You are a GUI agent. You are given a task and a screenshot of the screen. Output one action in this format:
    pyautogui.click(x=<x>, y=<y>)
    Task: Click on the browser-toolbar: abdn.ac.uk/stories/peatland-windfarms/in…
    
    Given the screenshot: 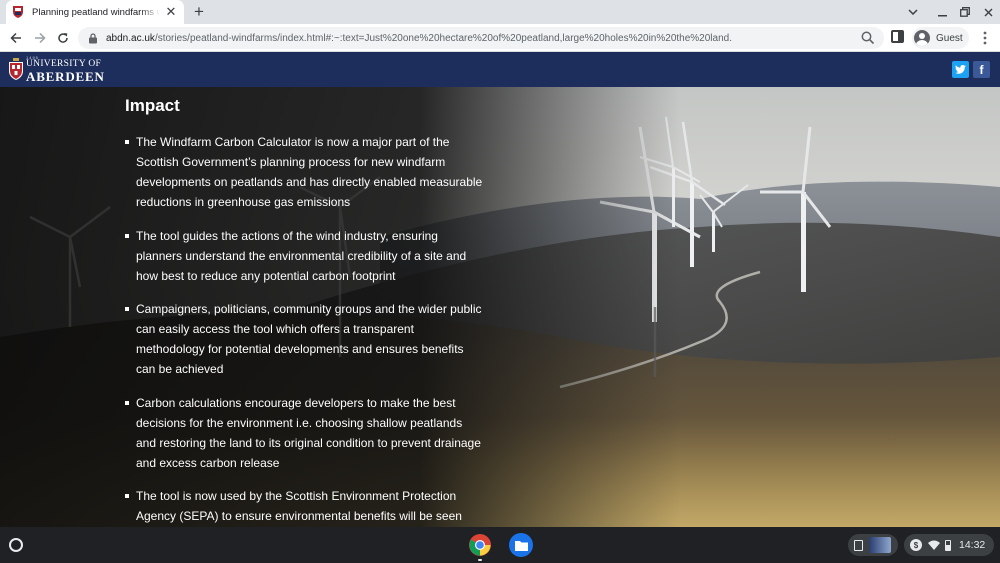 What is the action you would take?
    pyautogui.click(x=500, y=38)
    